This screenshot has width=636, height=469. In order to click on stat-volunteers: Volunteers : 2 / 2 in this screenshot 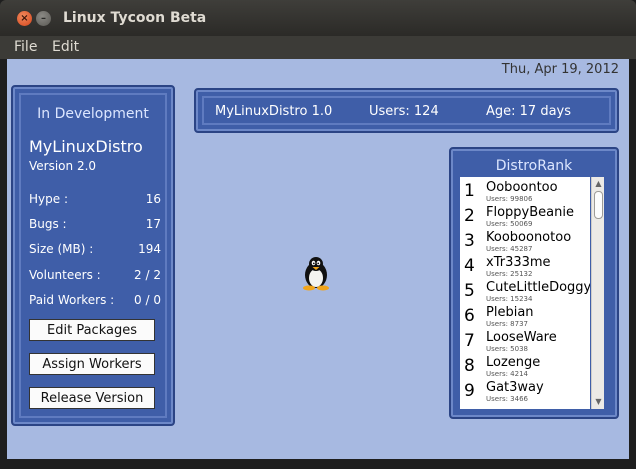, I will do `click(95, 275)`.